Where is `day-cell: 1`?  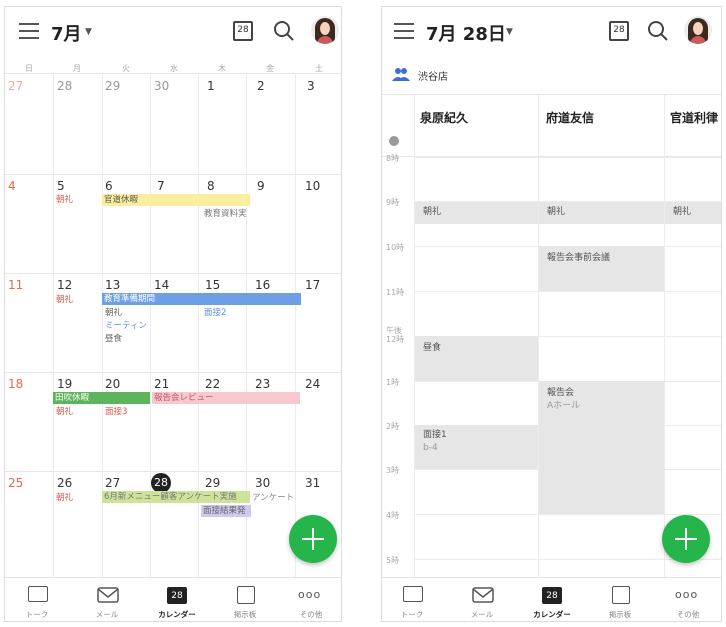 day-cell: 1 is located at coordinates (211, 86).